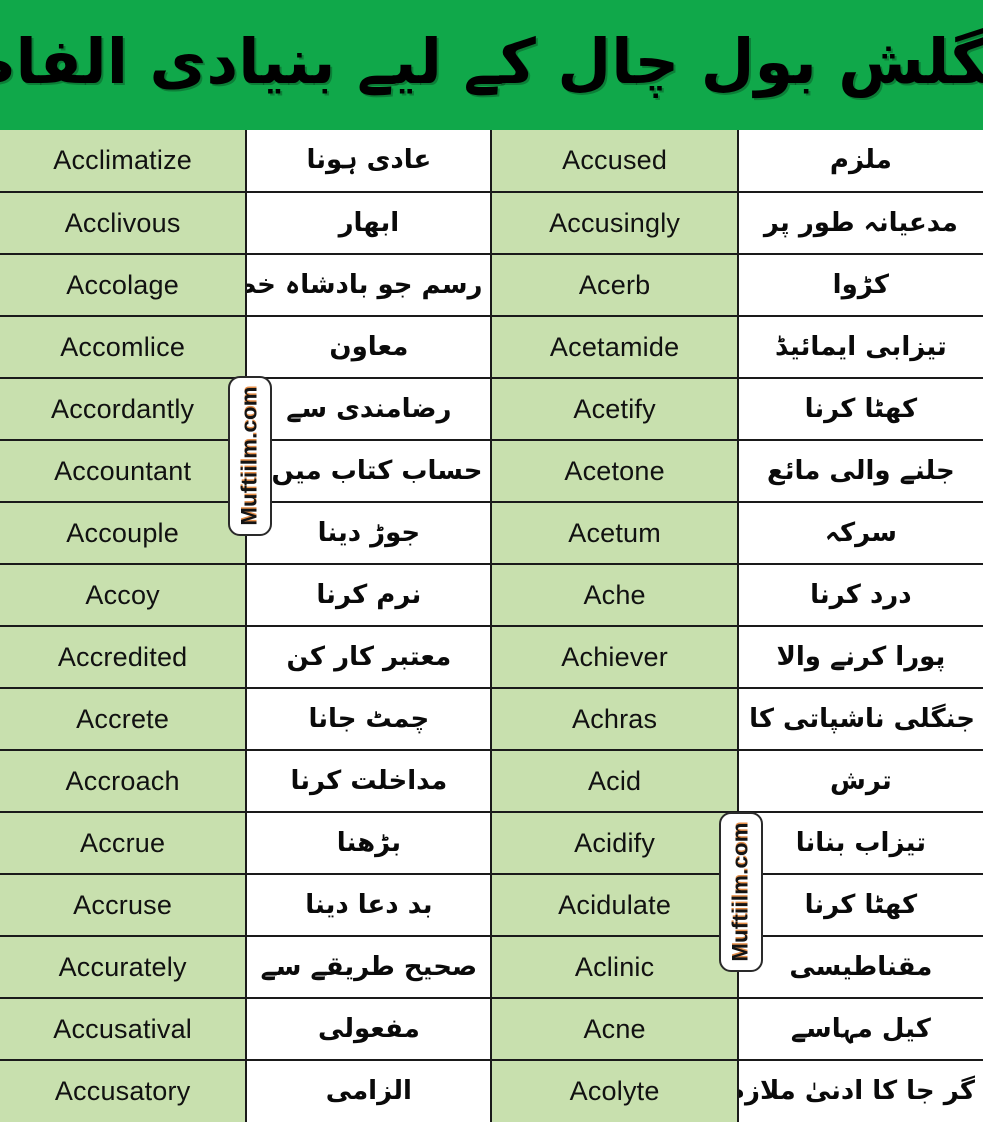 This screenshot has height=1122, width=983. What do you see at coordinates (369, 905) in the screenshot?
I see `urdu-meaning-left: بد دعا دینا` at bounding box center [369, 905].